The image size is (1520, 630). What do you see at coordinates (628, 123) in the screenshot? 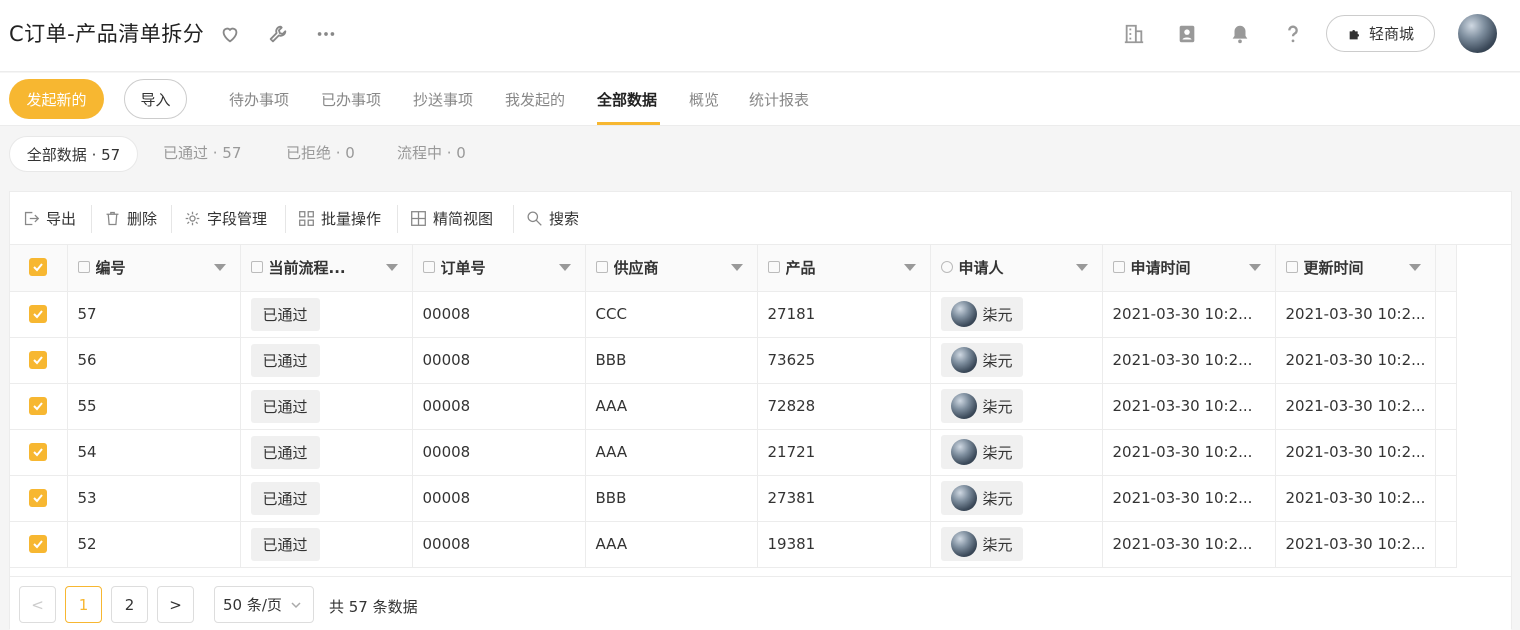
I see `active-tab-indicator` at bounding box center [628, 123].